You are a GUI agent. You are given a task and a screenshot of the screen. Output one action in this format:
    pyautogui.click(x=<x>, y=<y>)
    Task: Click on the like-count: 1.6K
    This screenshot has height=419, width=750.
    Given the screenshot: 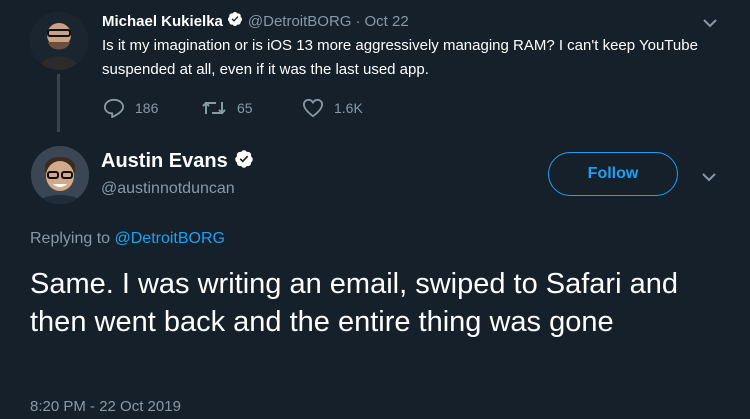 What is the action you would take?
    pyautogui.click(x=348, y=108)
    